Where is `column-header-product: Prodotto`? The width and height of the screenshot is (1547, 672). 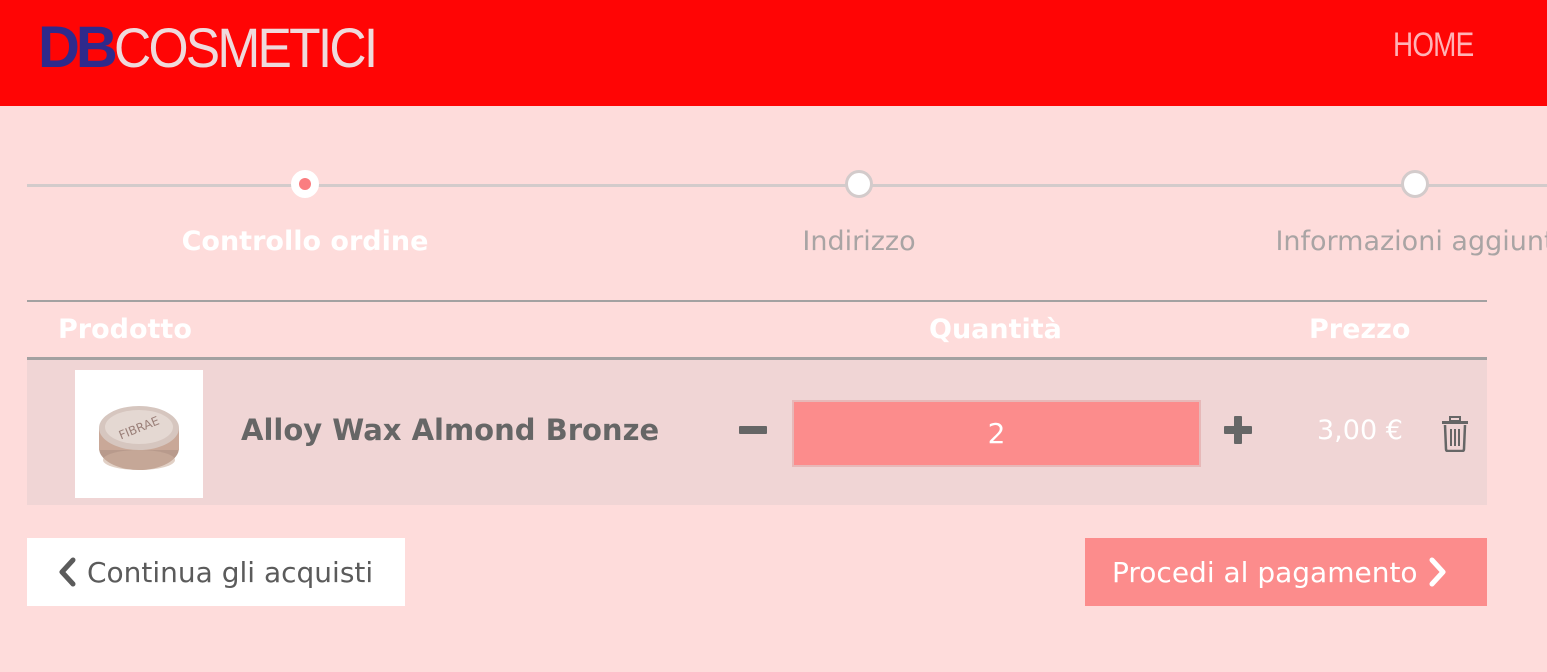 column-header-product: Prodotto is located at coordinates (125, 329).